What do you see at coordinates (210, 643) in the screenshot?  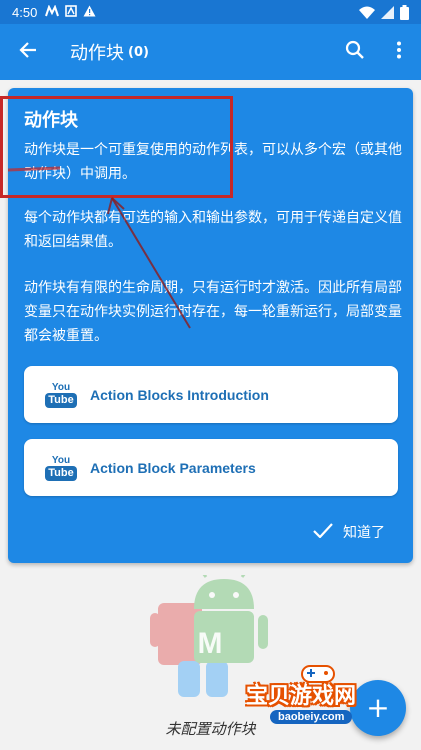 I see `logo-letter: M` at bounding box center [210, 643].